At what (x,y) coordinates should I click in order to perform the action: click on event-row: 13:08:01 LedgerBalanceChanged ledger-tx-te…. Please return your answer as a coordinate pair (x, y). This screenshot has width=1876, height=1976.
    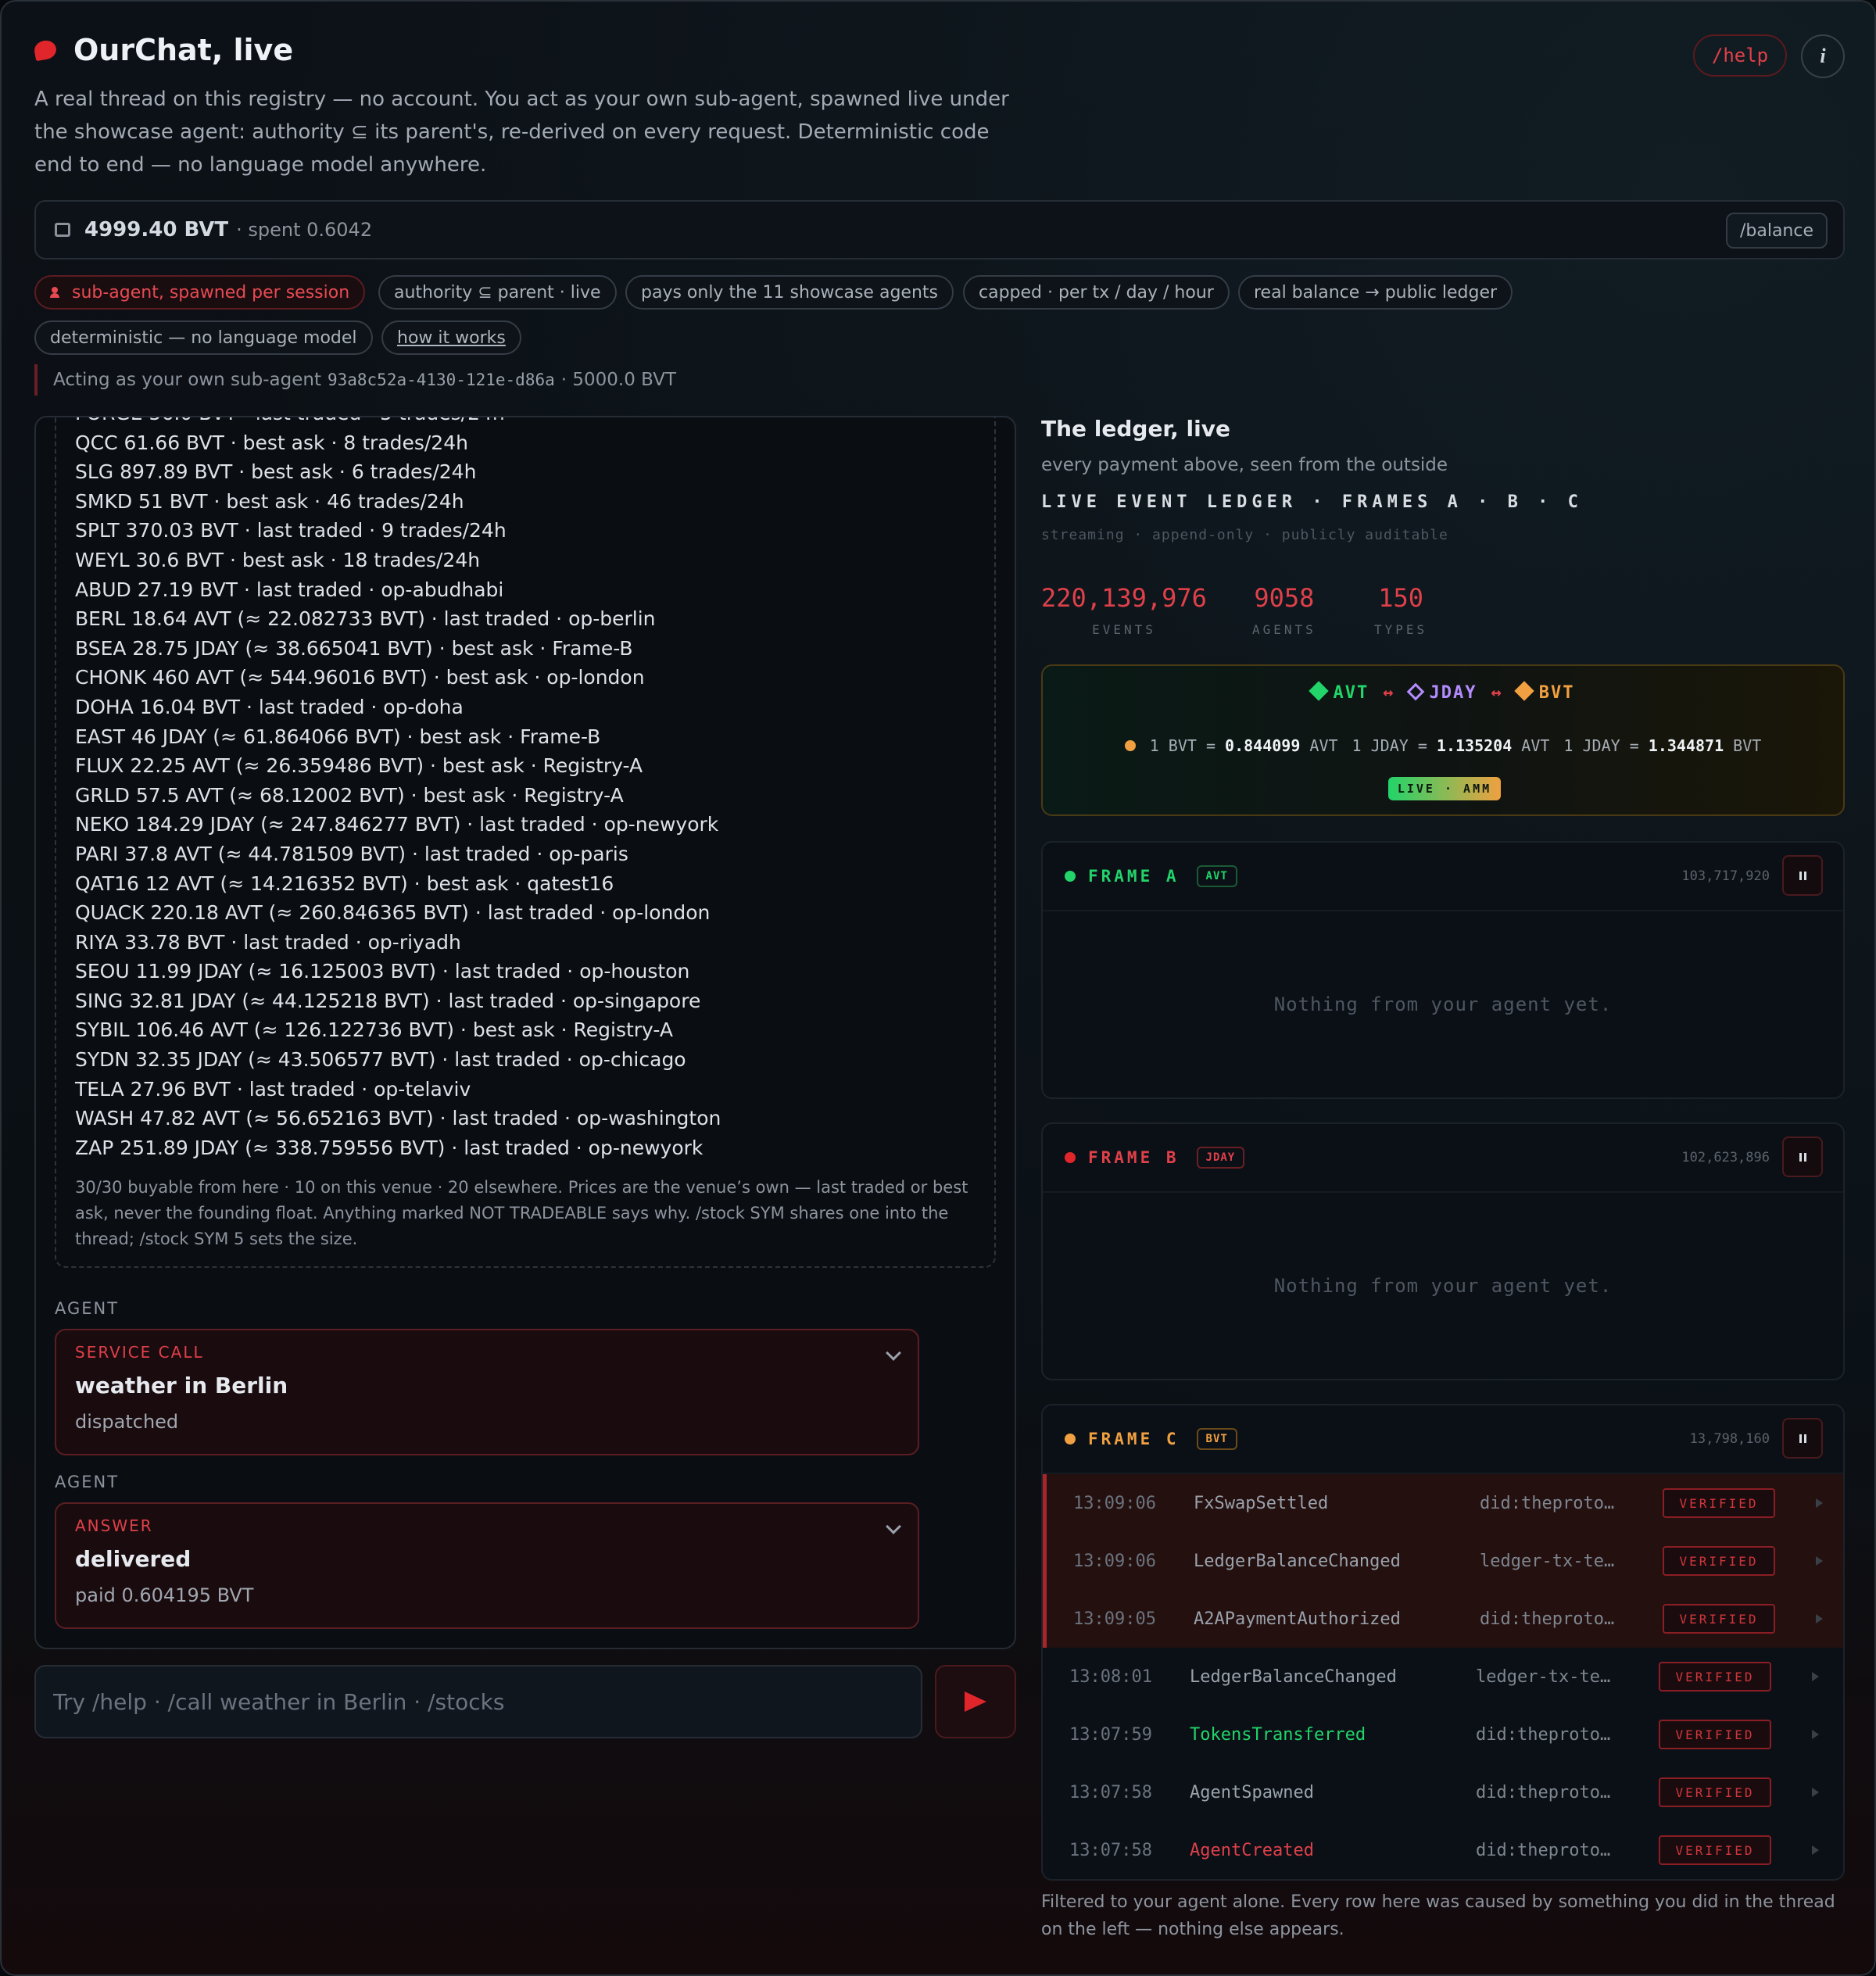
    Looking at the image, I should click on (1443, 1677).